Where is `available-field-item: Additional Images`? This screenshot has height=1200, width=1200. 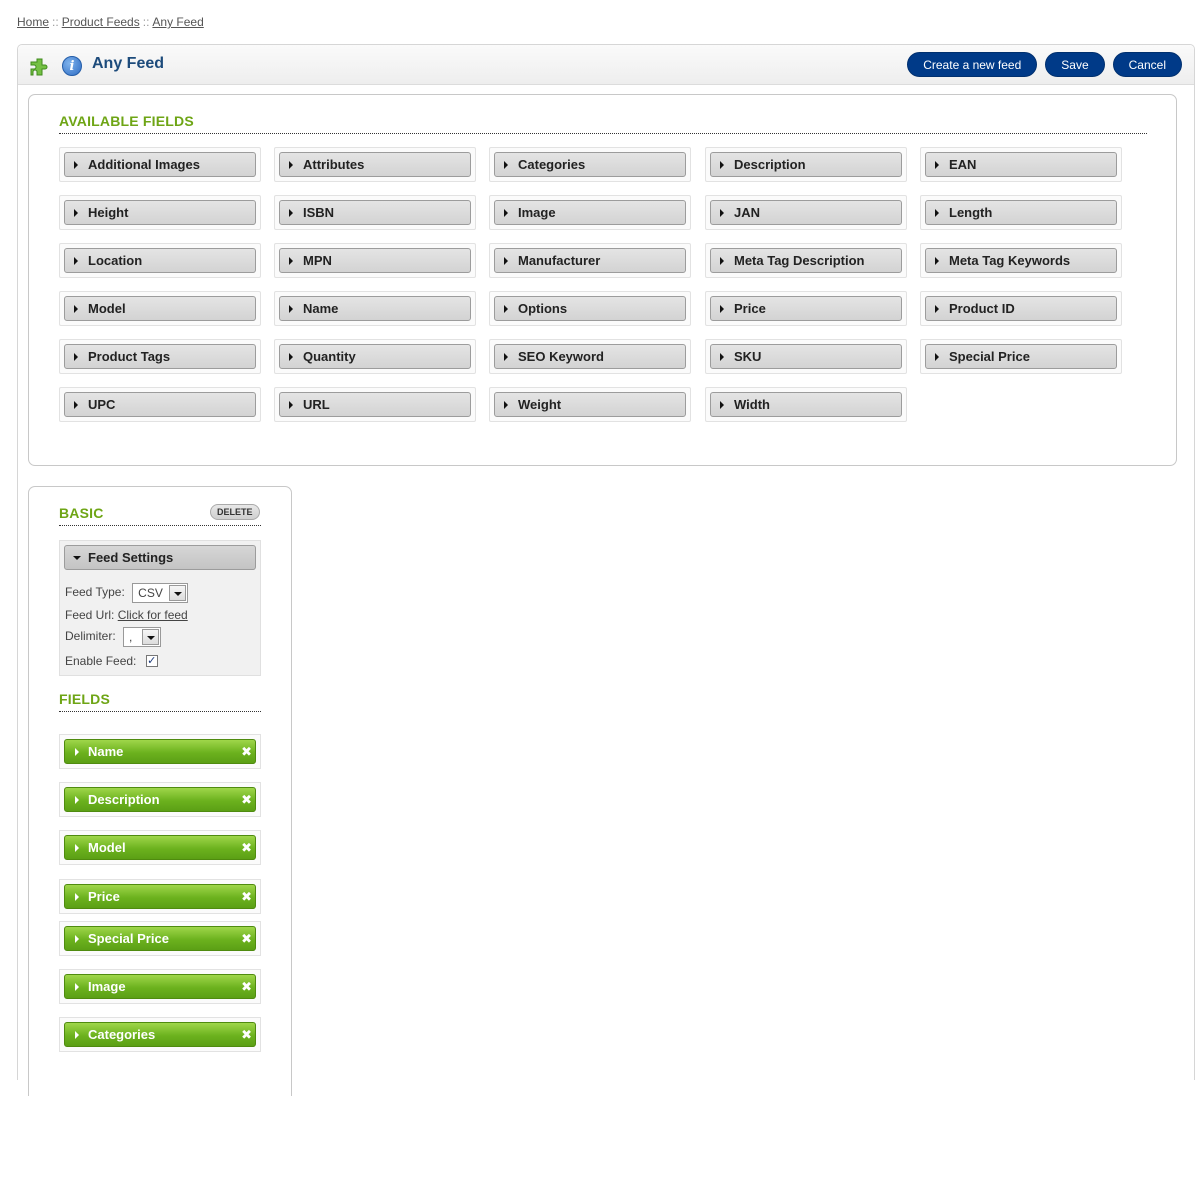
available-field-item: Additional Images is located at coordinates (160, 164).